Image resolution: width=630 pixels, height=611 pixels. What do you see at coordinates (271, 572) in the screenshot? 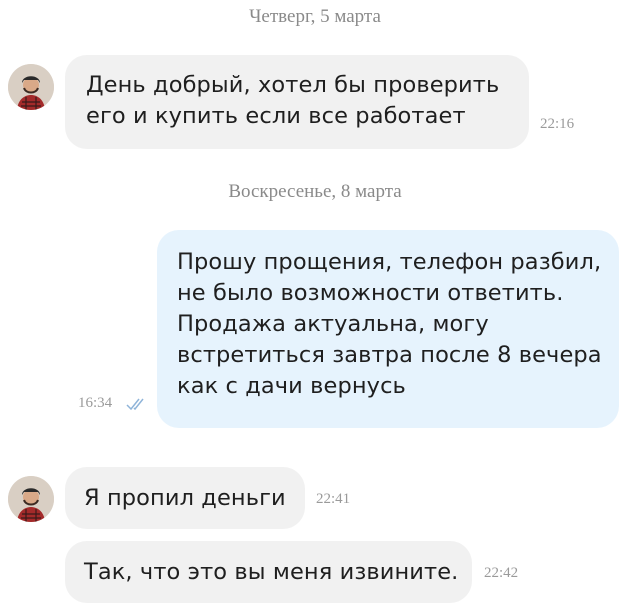
I see `message-text: Так, что это вы меня извините.` at bounding box center [271, 572].